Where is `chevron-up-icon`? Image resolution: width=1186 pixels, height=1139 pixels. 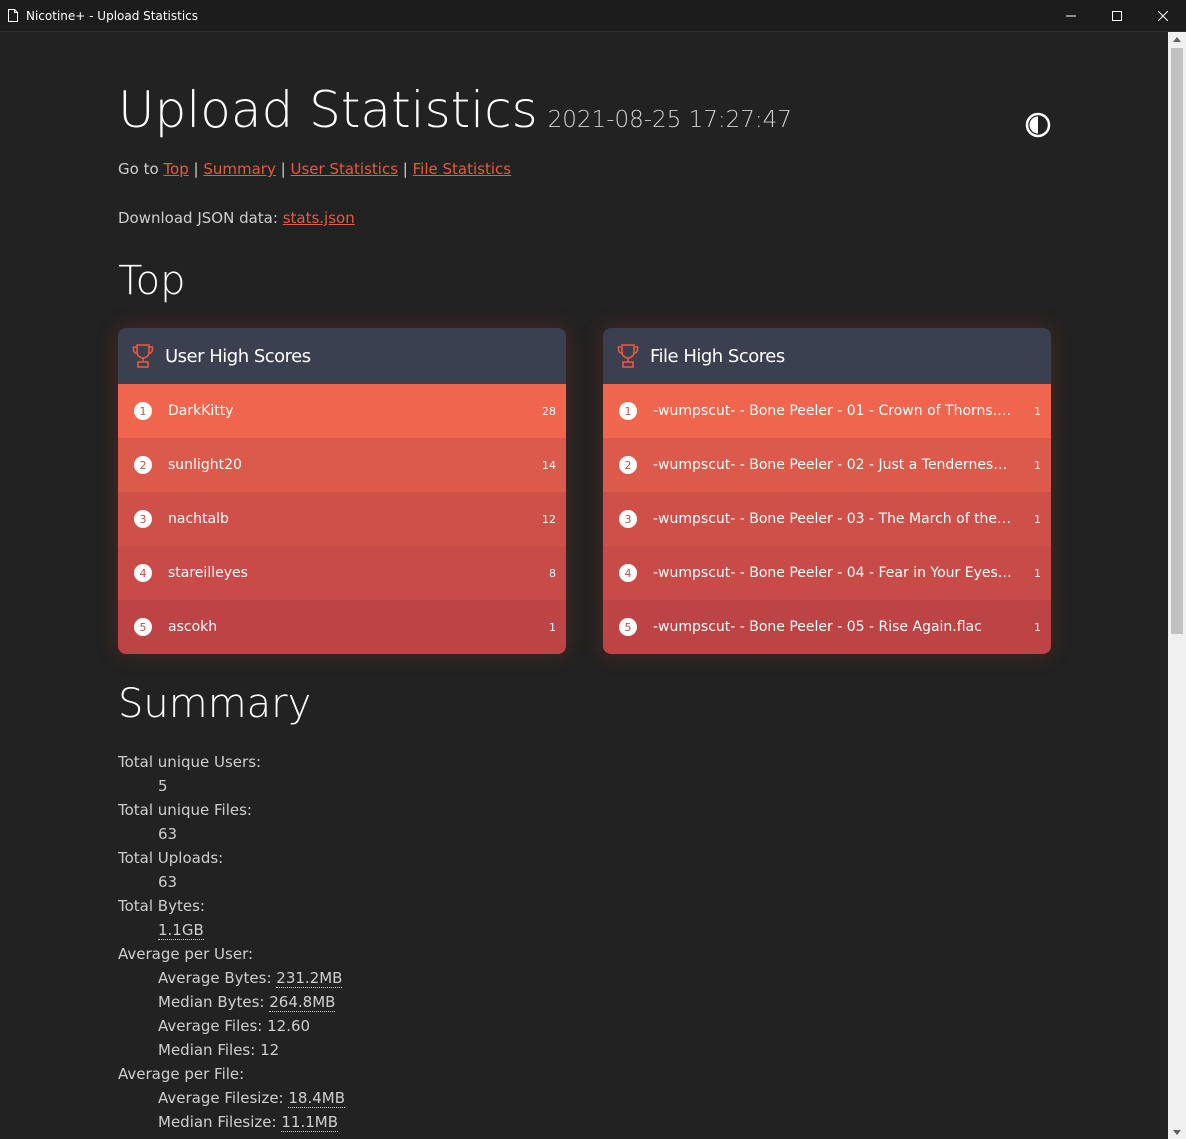
chevron-up-icon is located at coordinates (1177, 39).